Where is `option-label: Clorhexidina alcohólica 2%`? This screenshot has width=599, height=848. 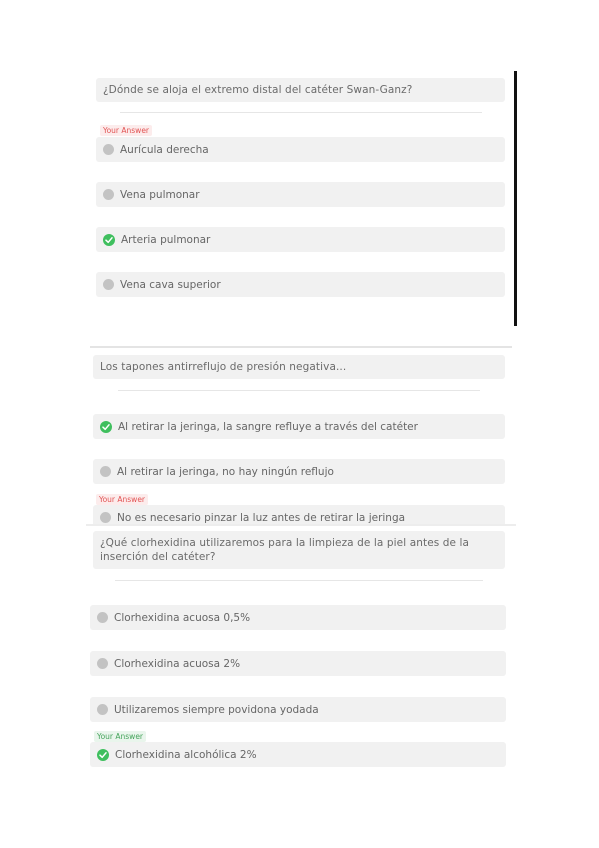
option-label: Clorhexidina alcohólica 2% is located at coordinates (186, 754).